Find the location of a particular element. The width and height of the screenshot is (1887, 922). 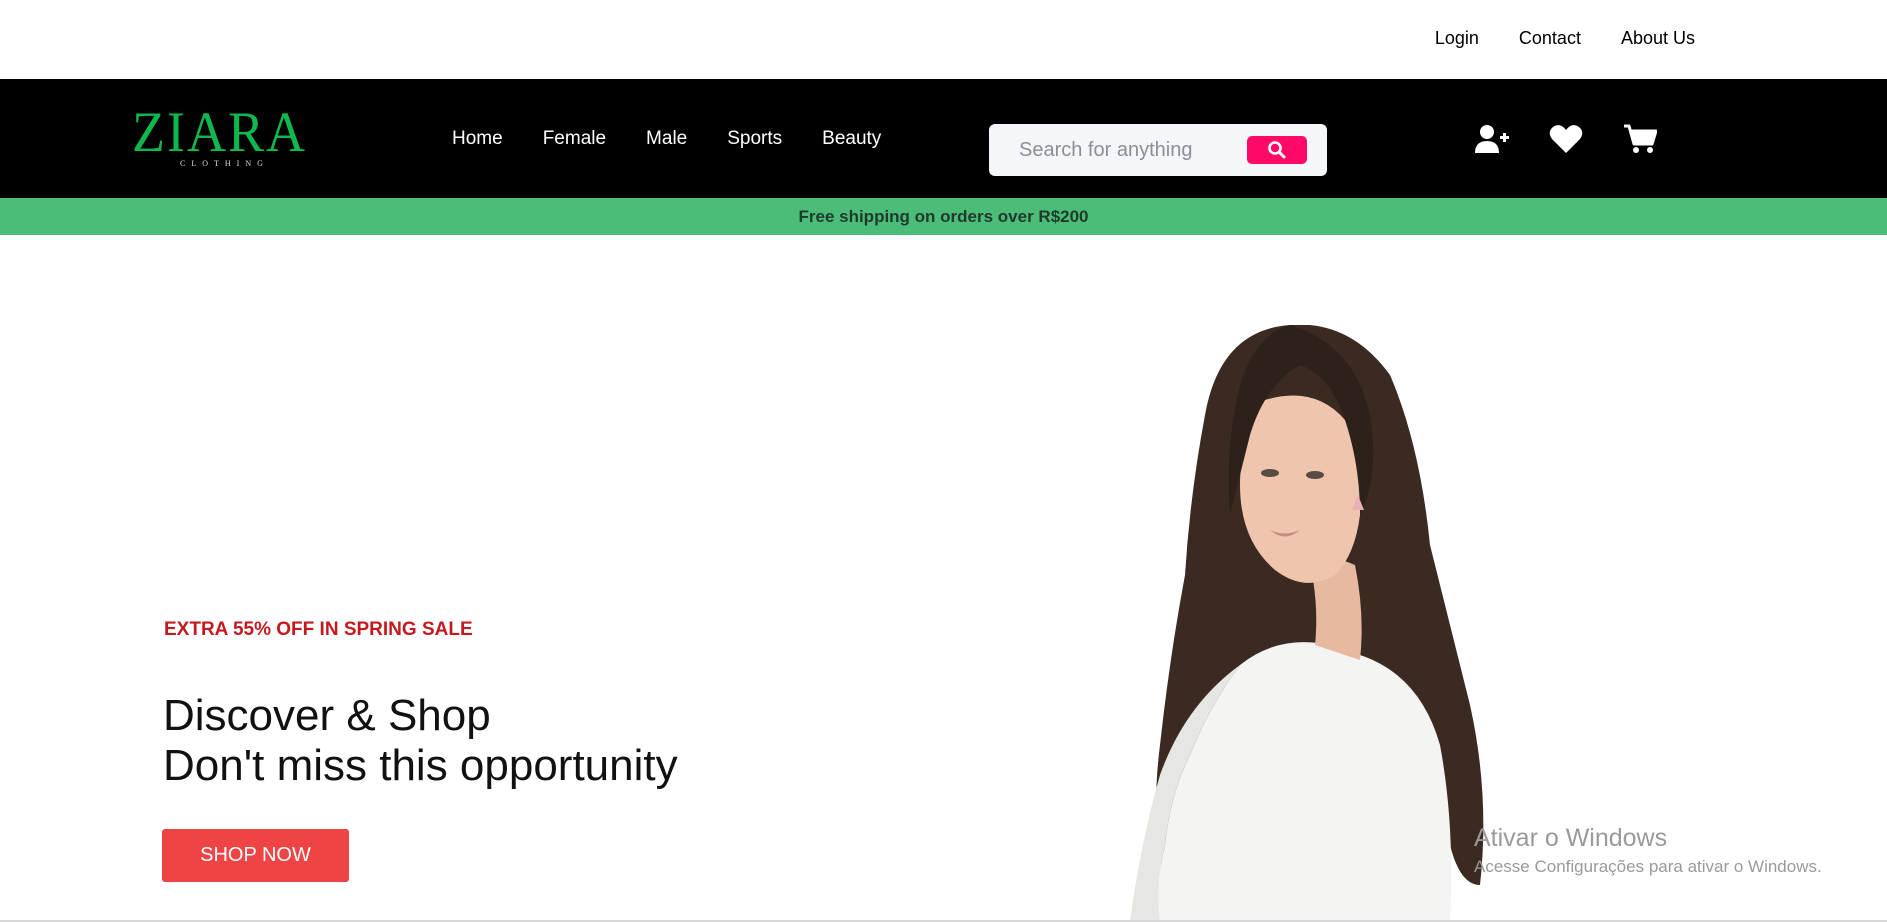

promo-text: Free shipping on orders over R$200 is located at coordinates (943, 216).